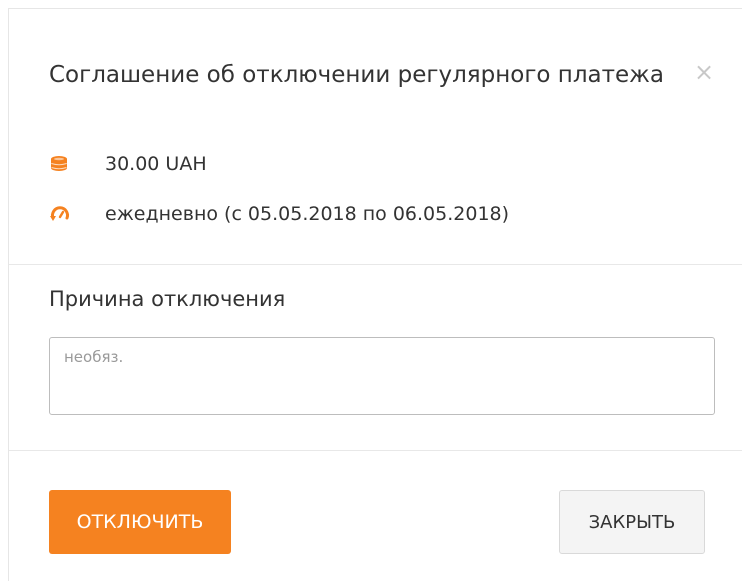 This screenshot has width=742, height=582. I want to click on coins-icon, so click(60, 164).